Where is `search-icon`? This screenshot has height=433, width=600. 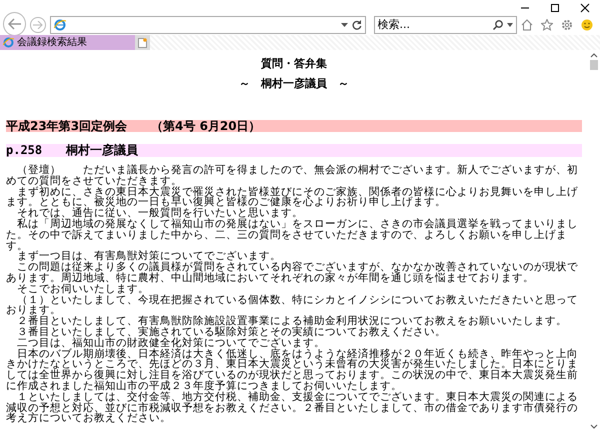
search-icon is located at coordinates (498, 25).